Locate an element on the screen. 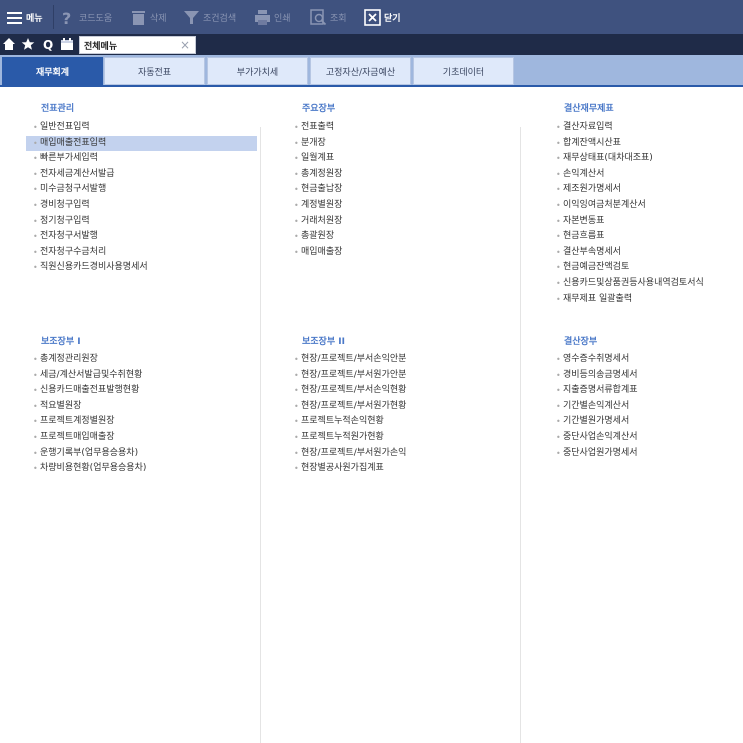 This screenshot has width=743, height=743. menu-item: • 신용카드매출전표발행현황 is located at coordinates (141, 391).